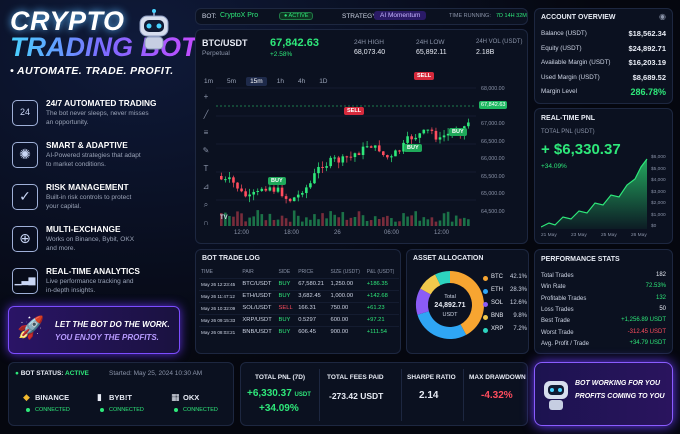 This screenshot has height=434, width=680. What do you see at coordinates (620, 396) in the screenshot?
I see `cta-line2: PROFITS COMING TO YOU` at bounding box center [620, 396].